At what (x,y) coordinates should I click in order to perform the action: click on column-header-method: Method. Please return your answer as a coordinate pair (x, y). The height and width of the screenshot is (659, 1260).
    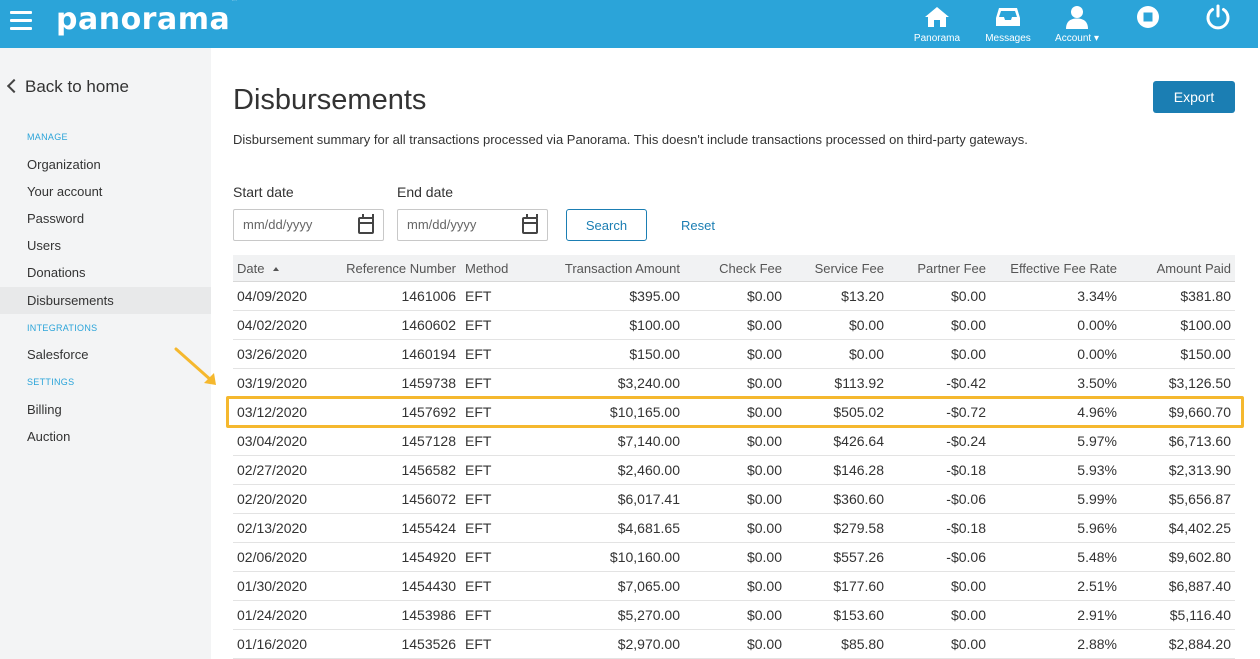
    Looking at the image, I should click on (486, 268).